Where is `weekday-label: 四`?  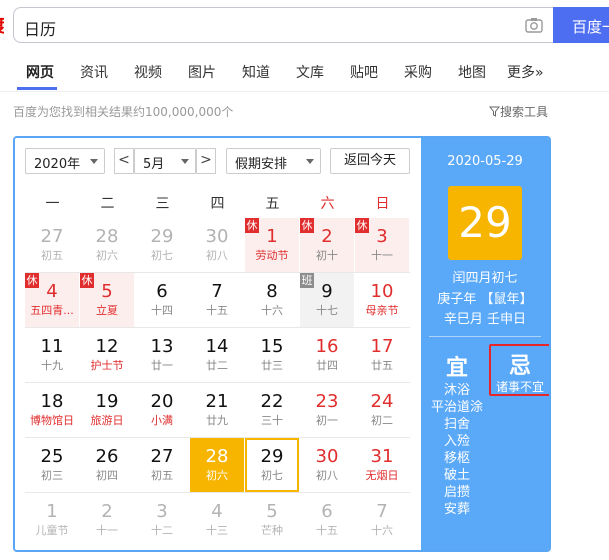 weekday-label: 四 is located at coordinates (217, 204).